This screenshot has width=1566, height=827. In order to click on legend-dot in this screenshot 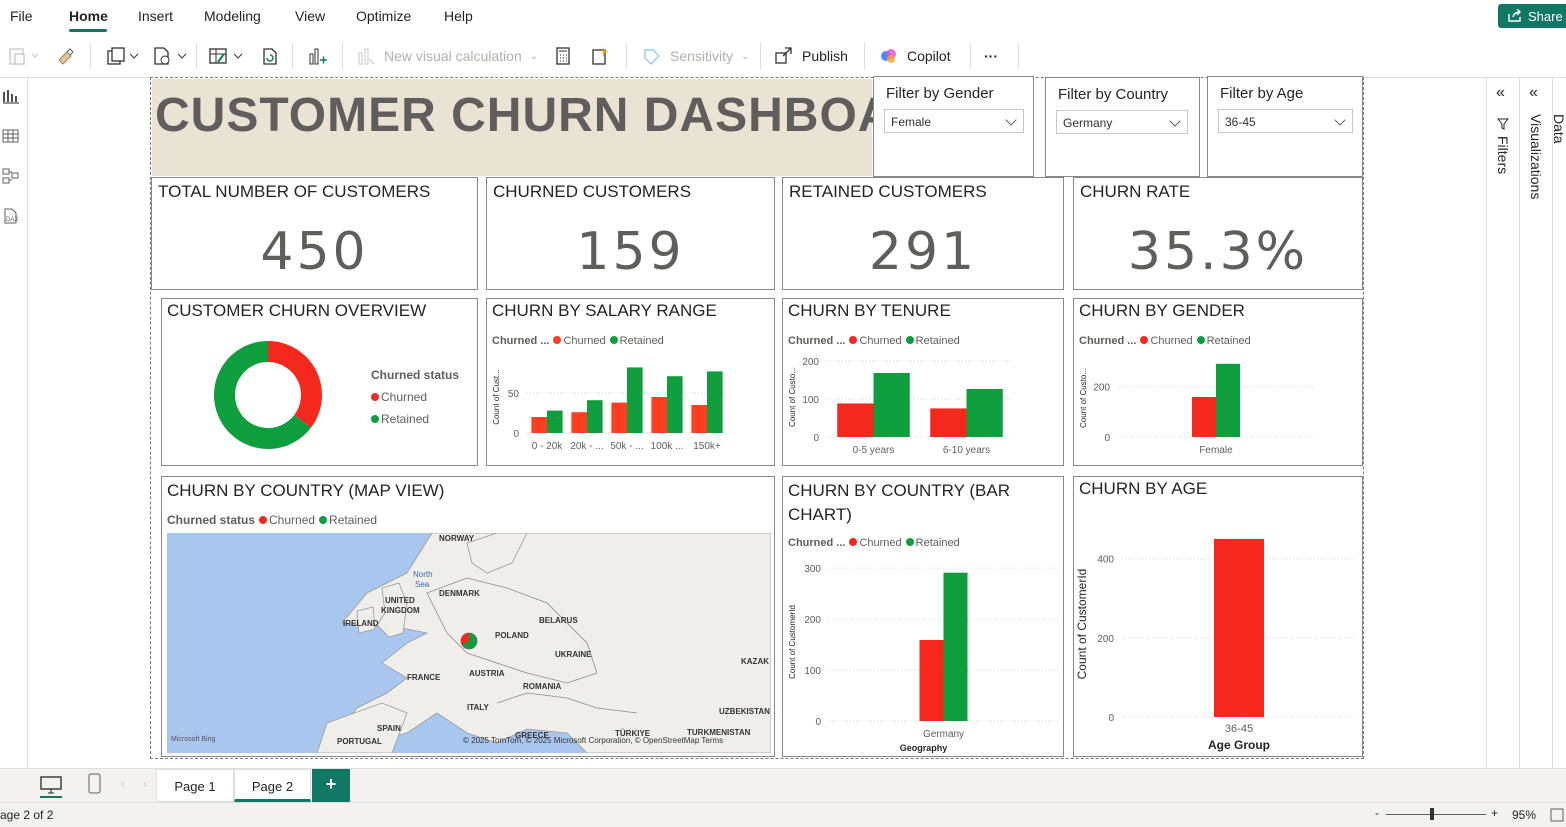, I will do `click(323, 520)`.